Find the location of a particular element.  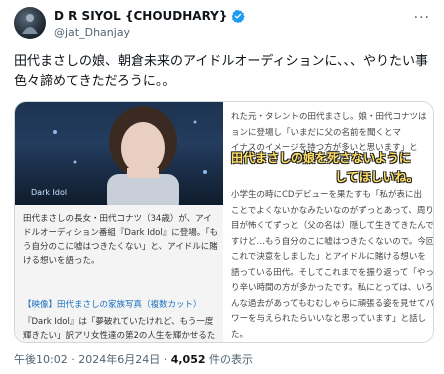

avatar is located at coordinates (30, 23).